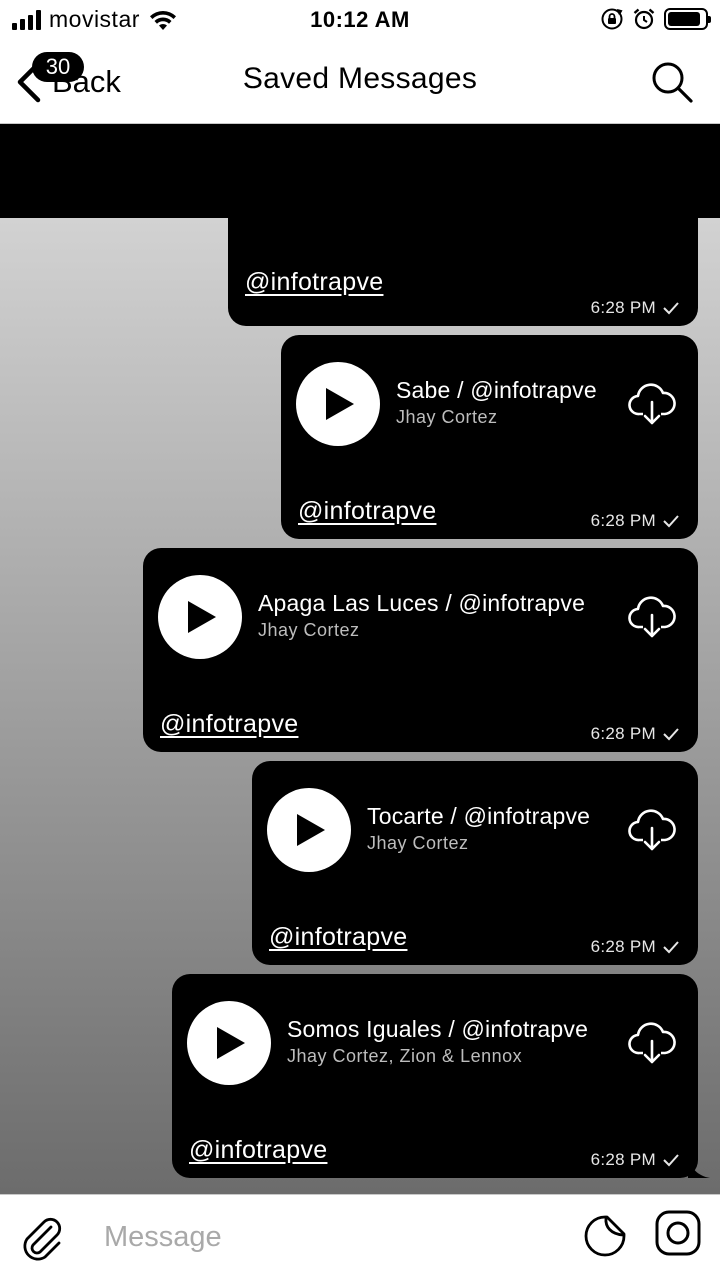 The height and width of the screenshot is (1280, 720). What do you see at coordinates (438, 1029) in the screenshot?
I see `track-title: Somos Iguales / @infotrapve` at bounding box center [438, 1029].